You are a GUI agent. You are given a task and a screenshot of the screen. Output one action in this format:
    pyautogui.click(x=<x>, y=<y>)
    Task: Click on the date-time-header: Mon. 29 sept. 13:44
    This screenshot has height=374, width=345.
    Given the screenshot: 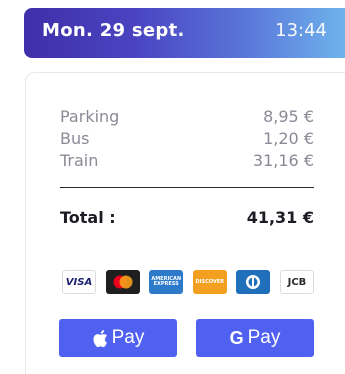 What is the action you would take?
    pyautogui.click(x=184, y=33)
    